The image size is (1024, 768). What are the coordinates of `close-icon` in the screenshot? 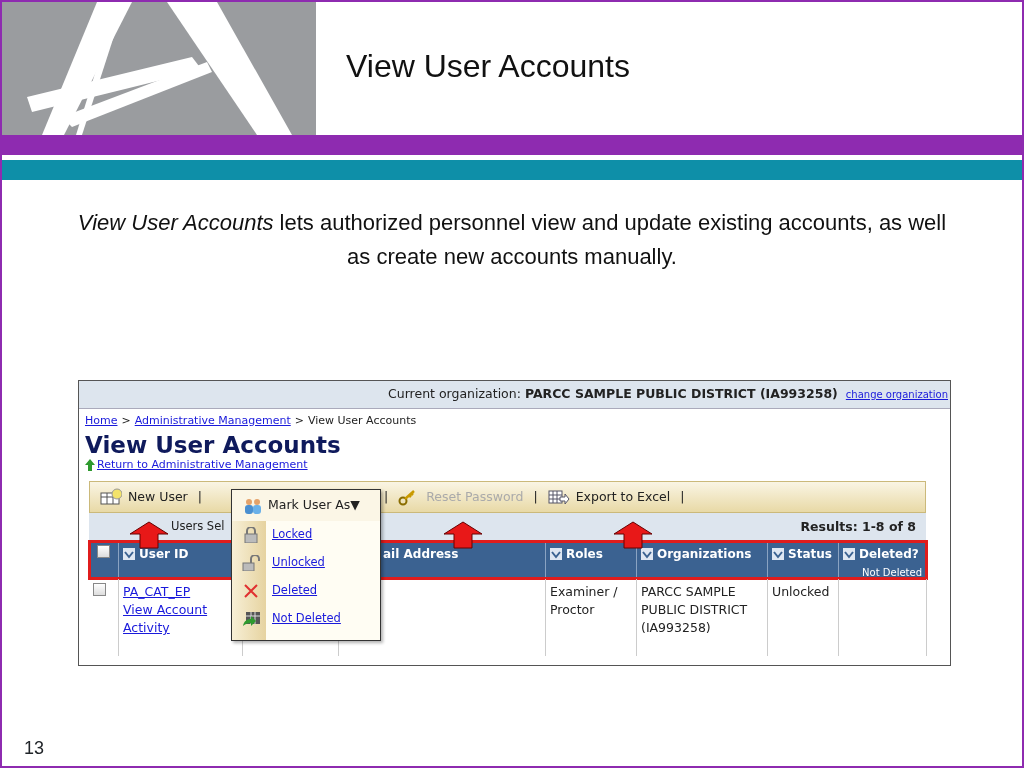 It's located at (251, 591).